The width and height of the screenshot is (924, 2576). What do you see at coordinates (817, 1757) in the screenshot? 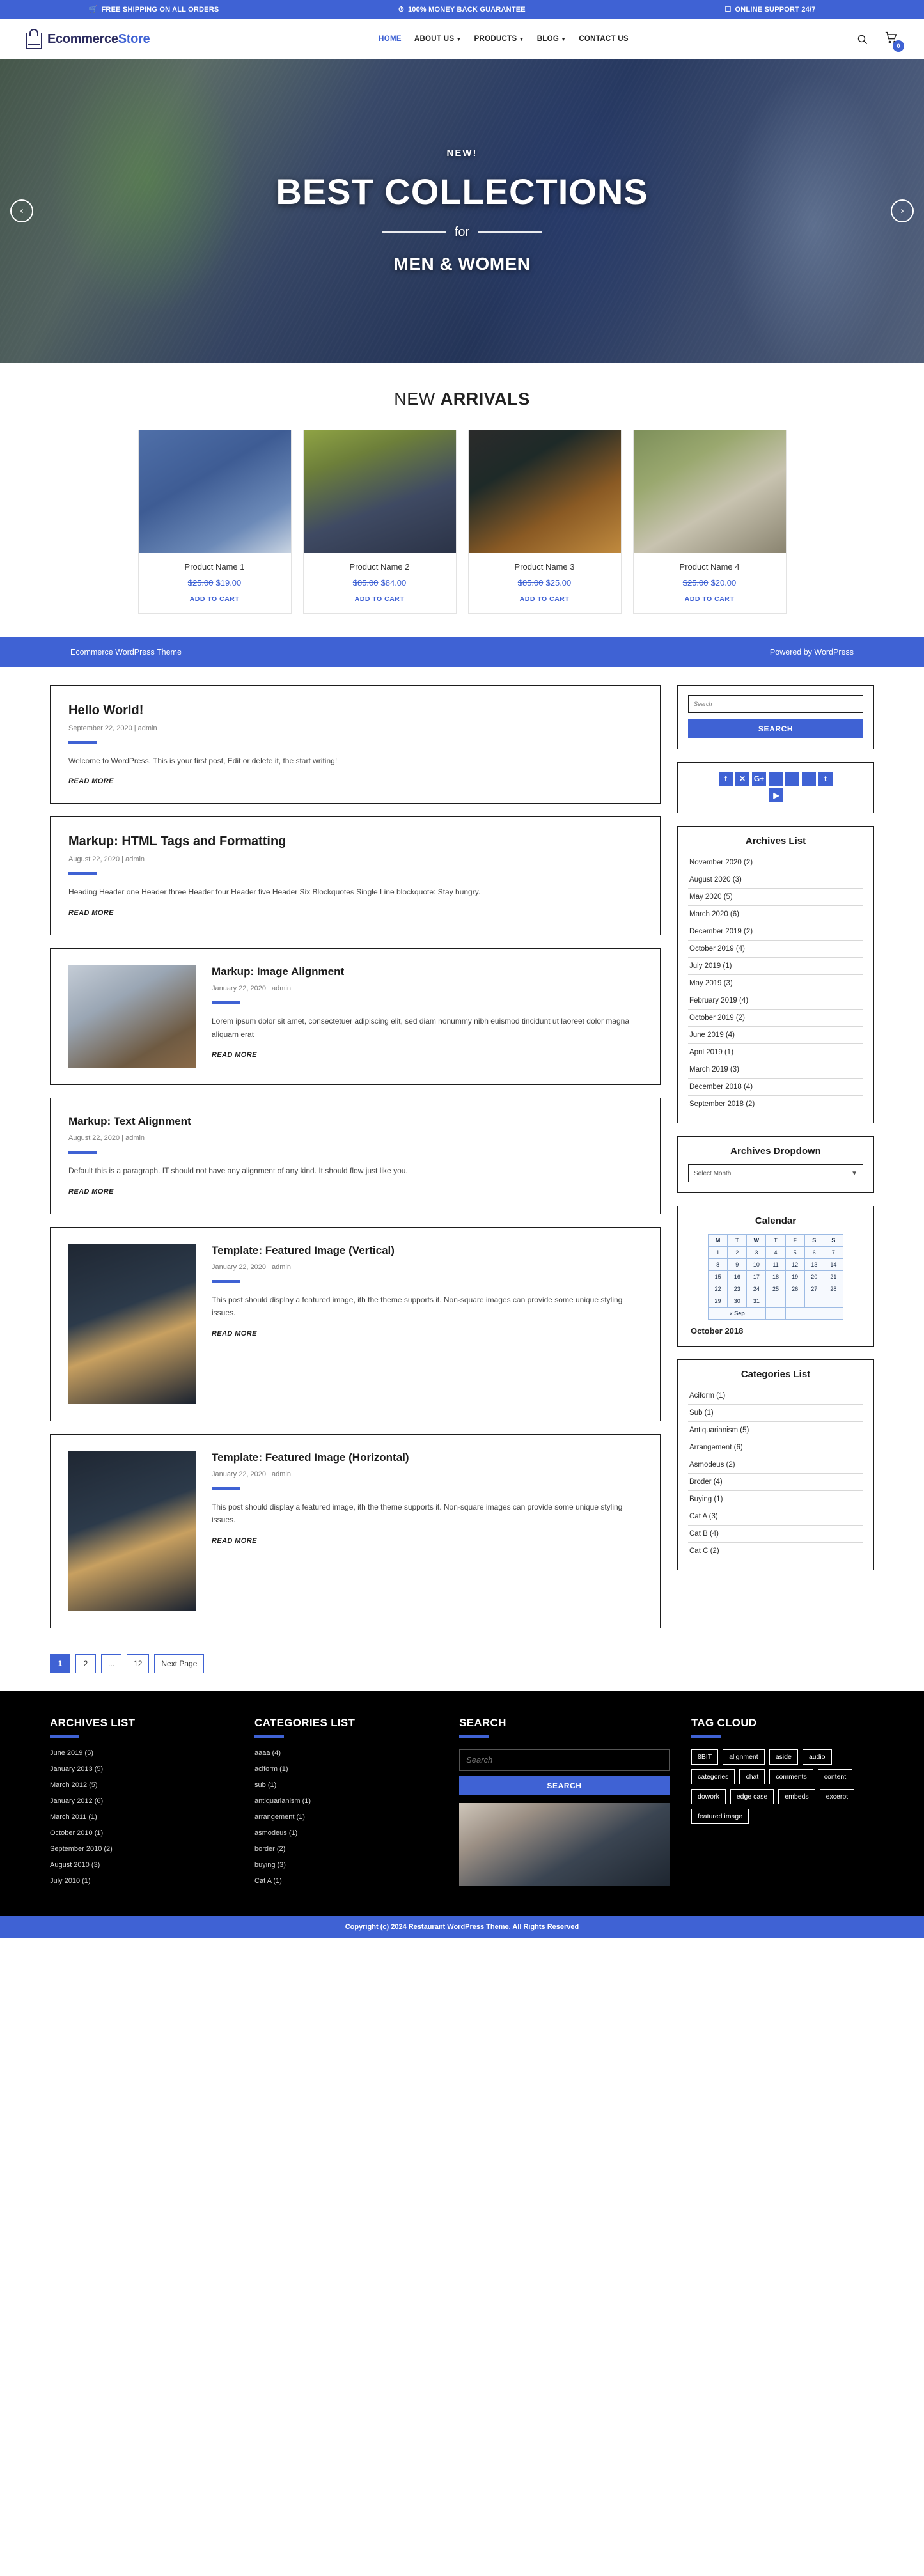
I see `tag-item: audio` at bounding box center [817, 1757].